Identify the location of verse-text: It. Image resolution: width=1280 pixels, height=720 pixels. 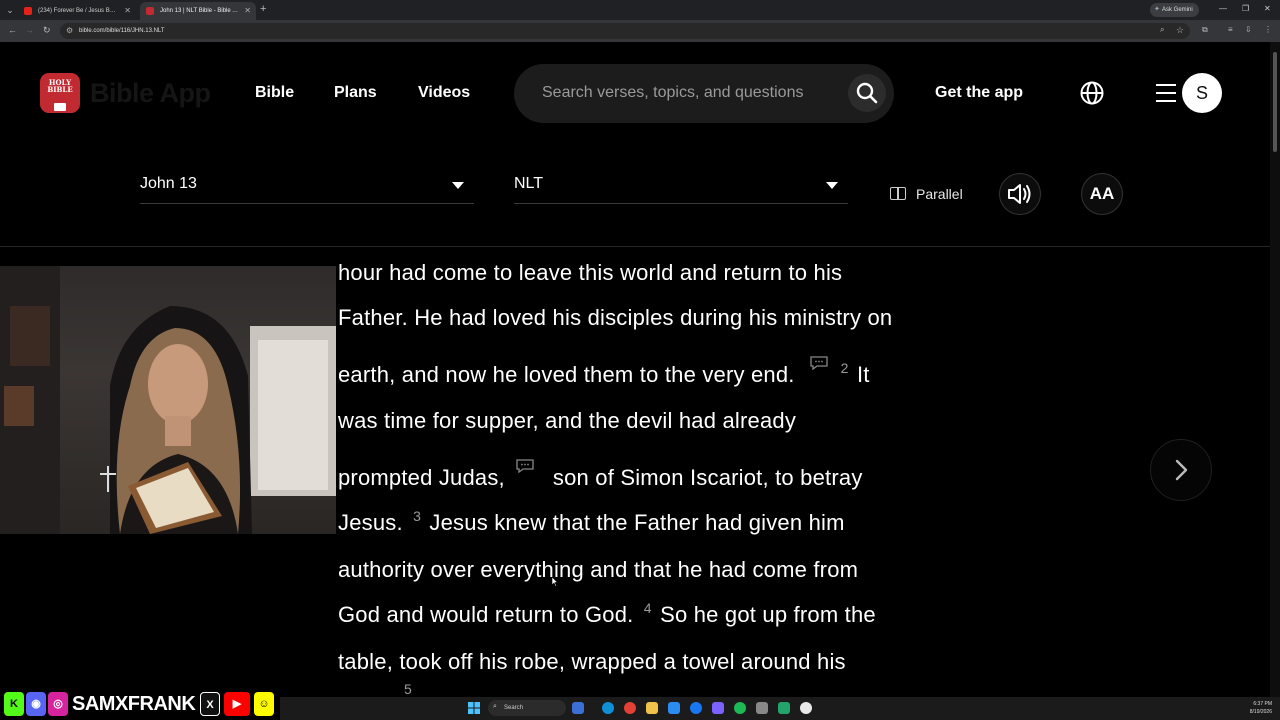
(863, 374).